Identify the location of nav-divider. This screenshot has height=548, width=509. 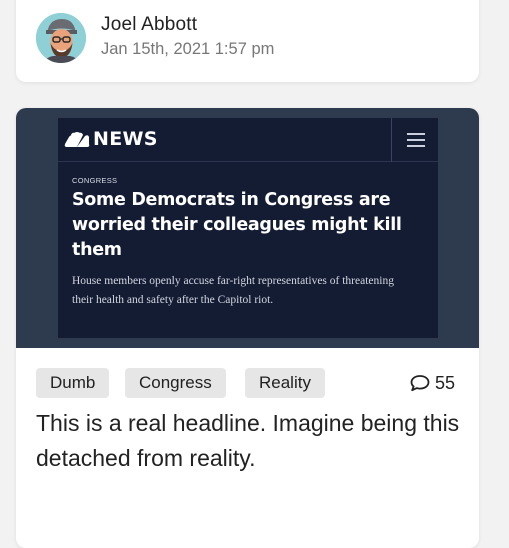
(391, 140).